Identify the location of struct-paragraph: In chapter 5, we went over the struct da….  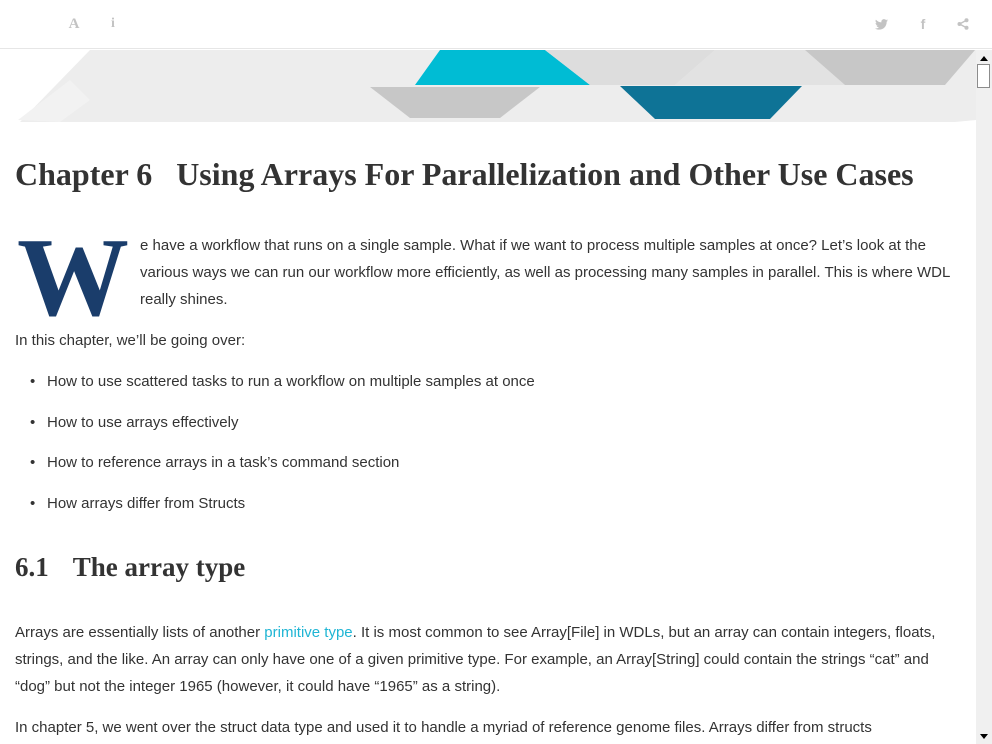
(443, 727).